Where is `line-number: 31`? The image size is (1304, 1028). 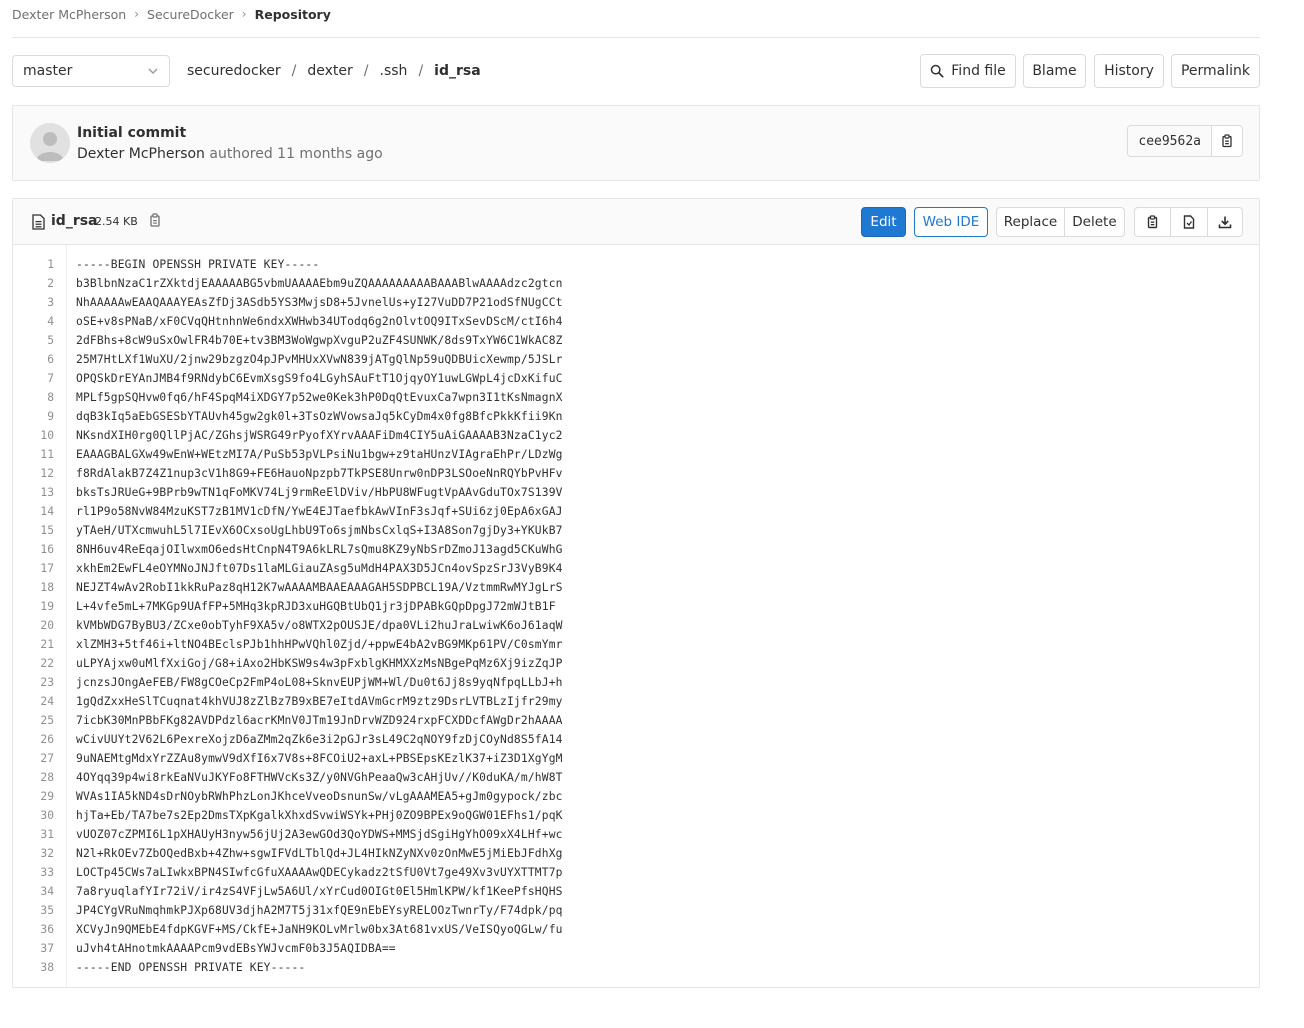
line-number: 31 is located at coordinates (33, 834).